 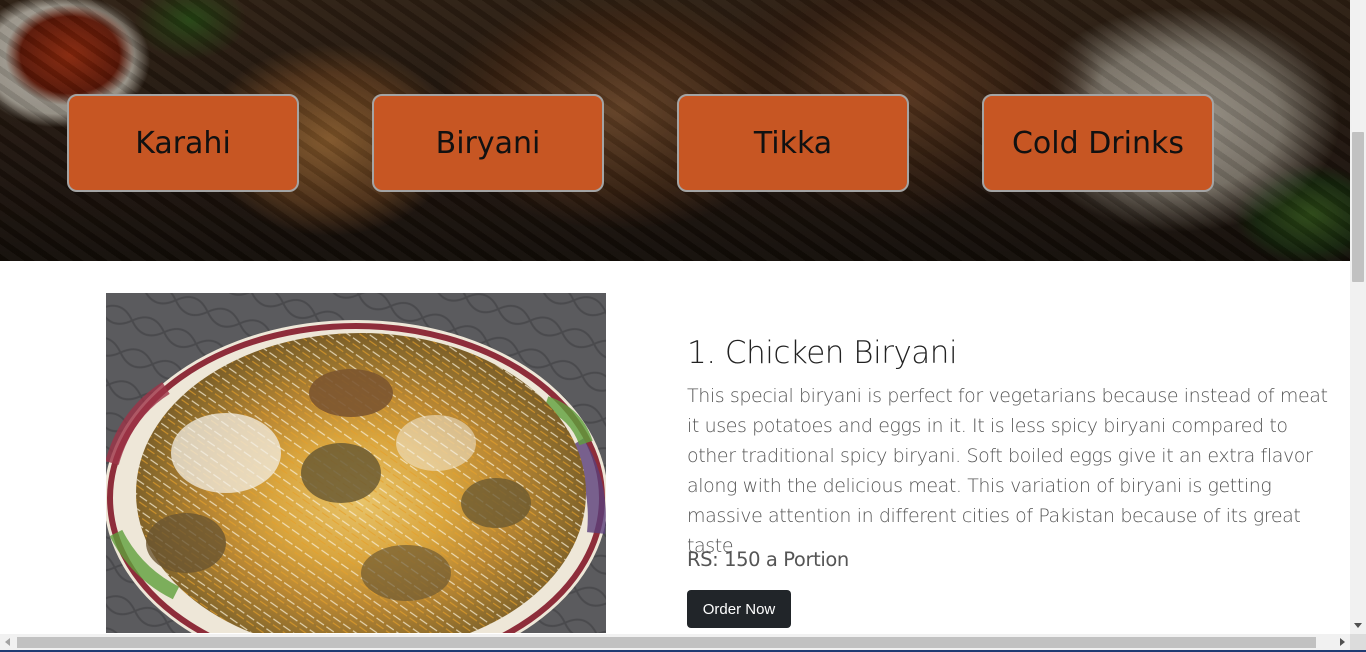 What do you see at coordinates (1342, 642) in the screenshot?
I see `scroll-right-arrow-icon` at bounding box center [1342, 642].